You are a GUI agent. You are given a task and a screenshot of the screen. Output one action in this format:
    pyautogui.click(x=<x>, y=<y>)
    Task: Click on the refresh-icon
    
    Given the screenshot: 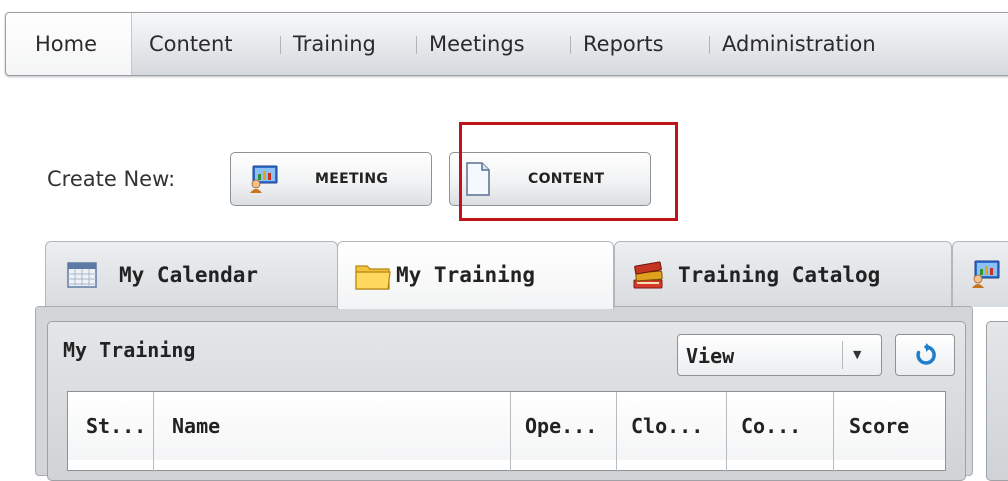 What is the action you would take?
    pyautogui.click(x=926, y=355)
    